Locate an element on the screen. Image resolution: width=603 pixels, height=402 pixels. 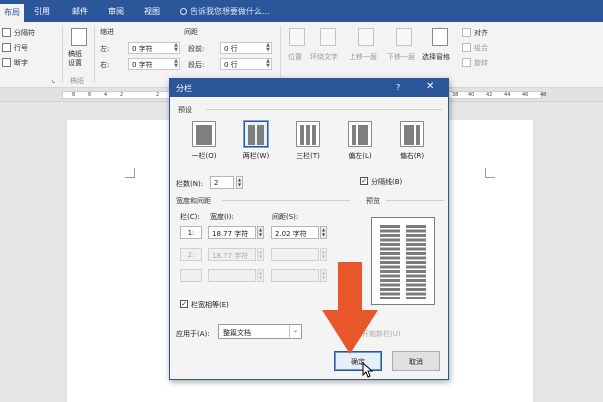
lightbulb-icon is located at coordinates (183, 11).